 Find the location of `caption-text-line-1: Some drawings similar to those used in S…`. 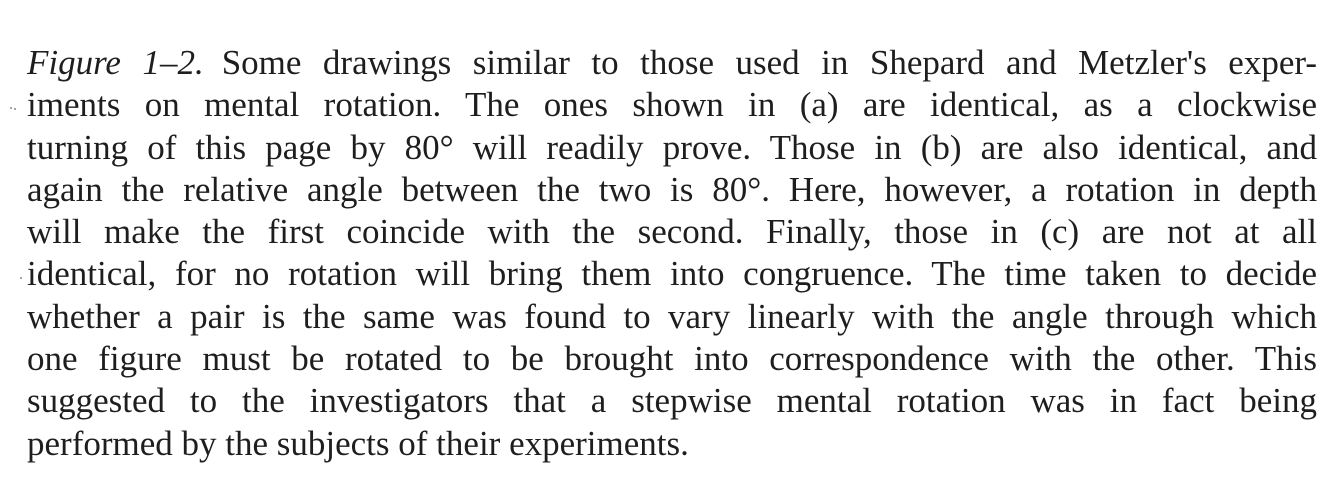

caption-text-line-1: Some drawings similar to those used in S… is located at coordinates (769, 62).